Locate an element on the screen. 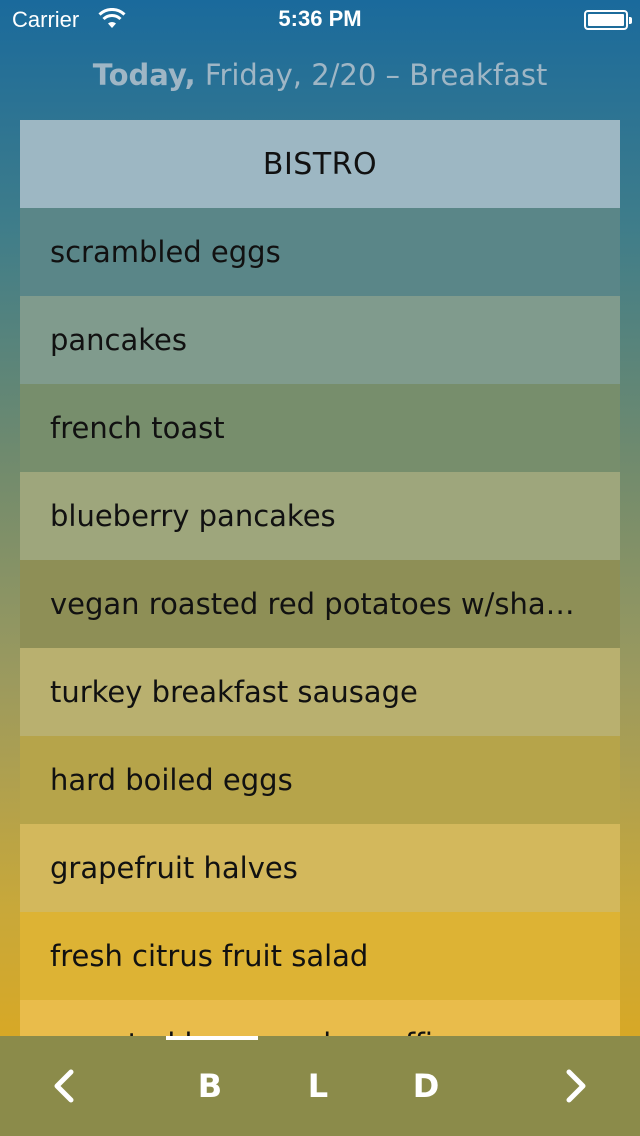 This screenshot has height=1136, width=640. menu-item: assorted homemade muffins is located at coordinates (320, 1018).